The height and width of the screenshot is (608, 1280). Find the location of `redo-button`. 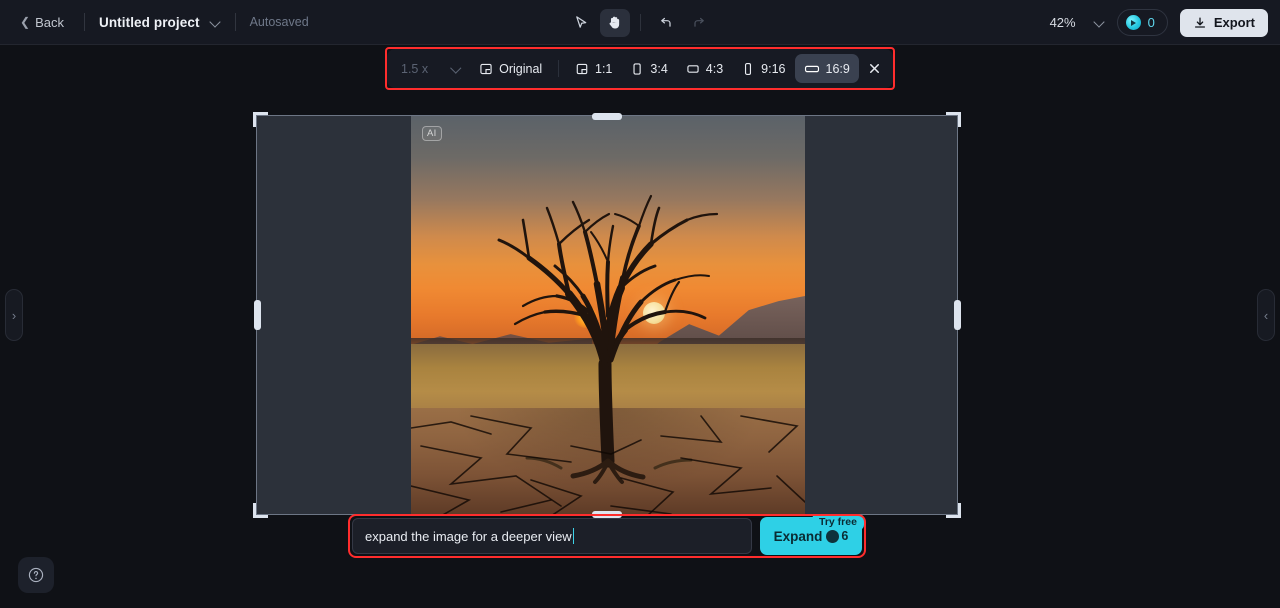

redo-button is located at coordinates (699, 23).